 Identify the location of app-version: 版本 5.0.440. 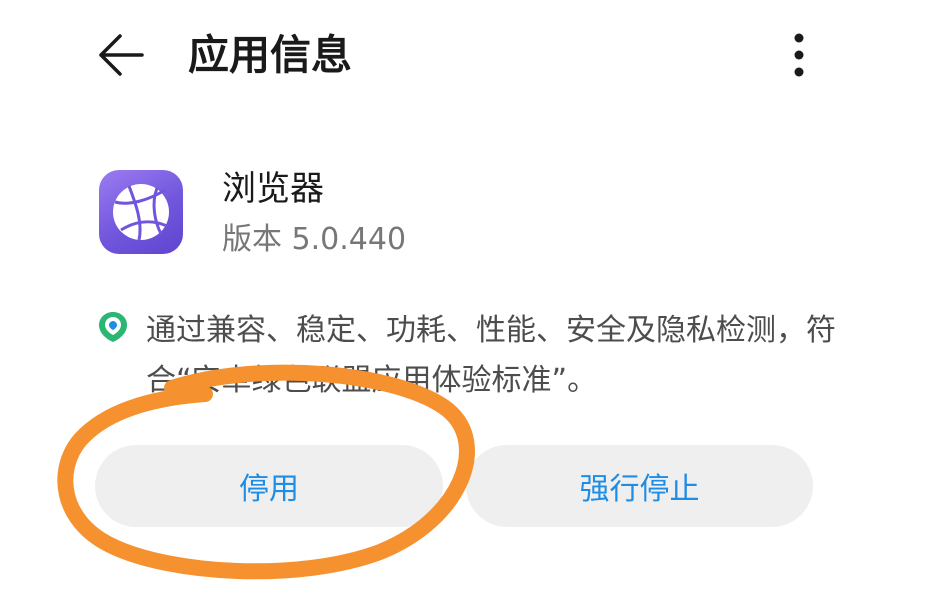
(314, 239).